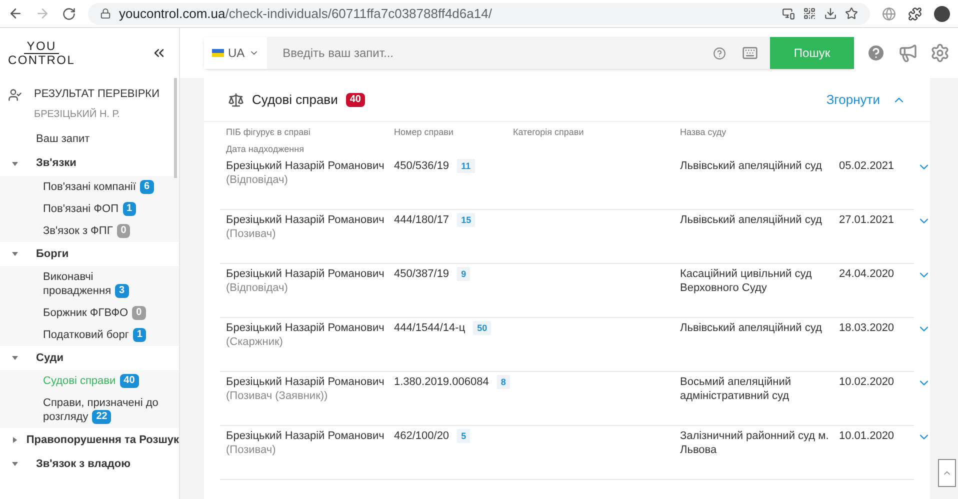 The height and width of the screenshot is (499, 958). I want to click on column-header: Дата надходження, so click(265, 149).